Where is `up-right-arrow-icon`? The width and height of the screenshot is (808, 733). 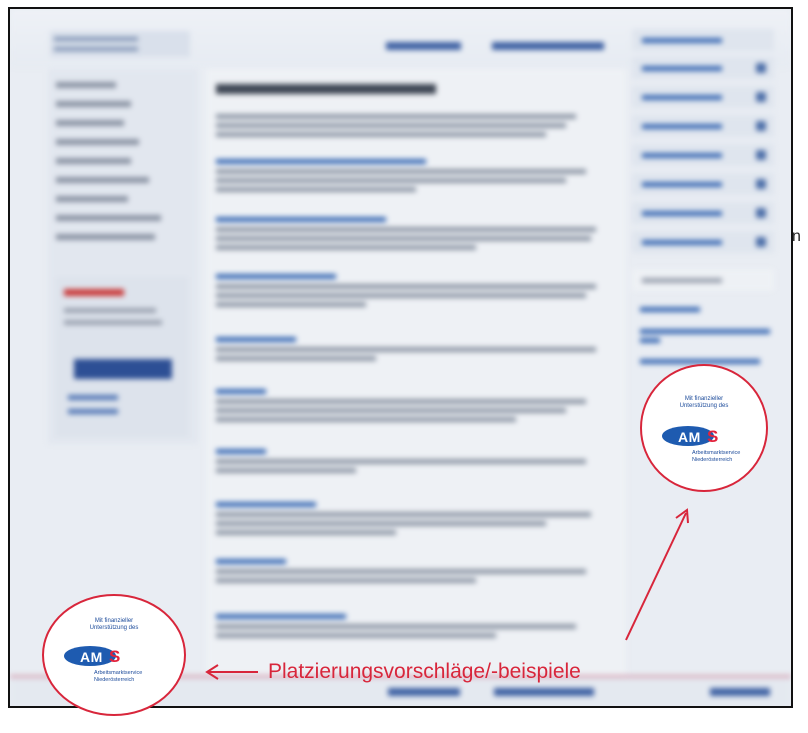 up-right-arrow-icon is located at coordinates (657, 574).